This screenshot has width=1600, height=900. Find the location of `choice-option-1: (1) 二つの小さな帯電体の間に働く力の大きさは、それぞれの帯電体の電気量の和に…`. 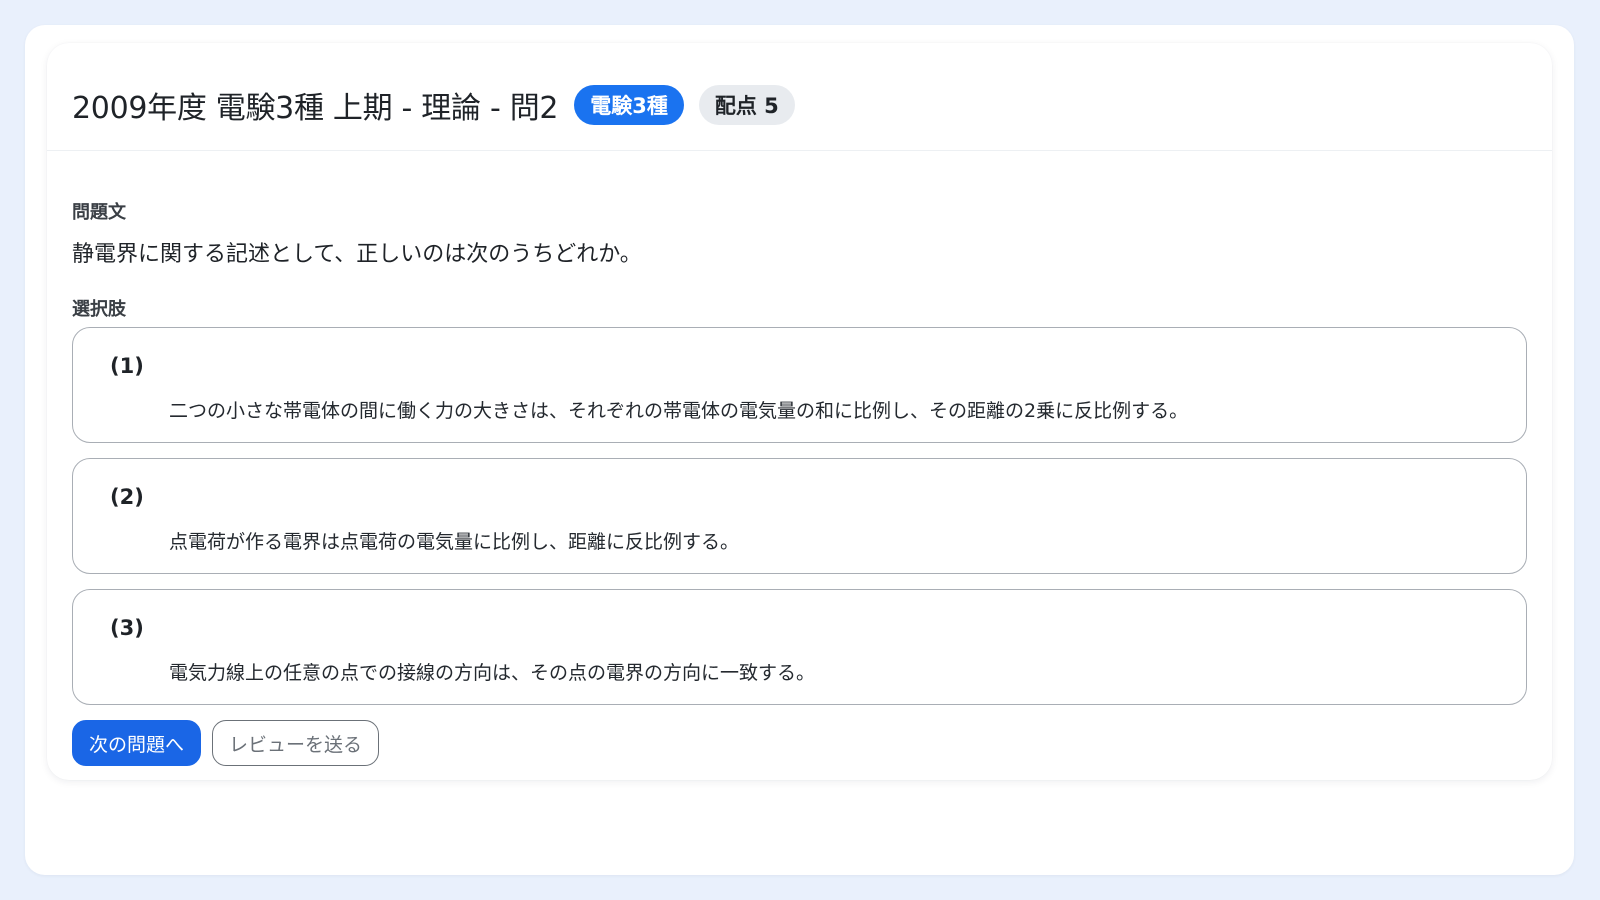

choice-option-1: (1) 二つの小さな帯電体の間に働く力の大きさは、それぞれの帯電体の電気量の和に… is located at coordinates (799, 385).